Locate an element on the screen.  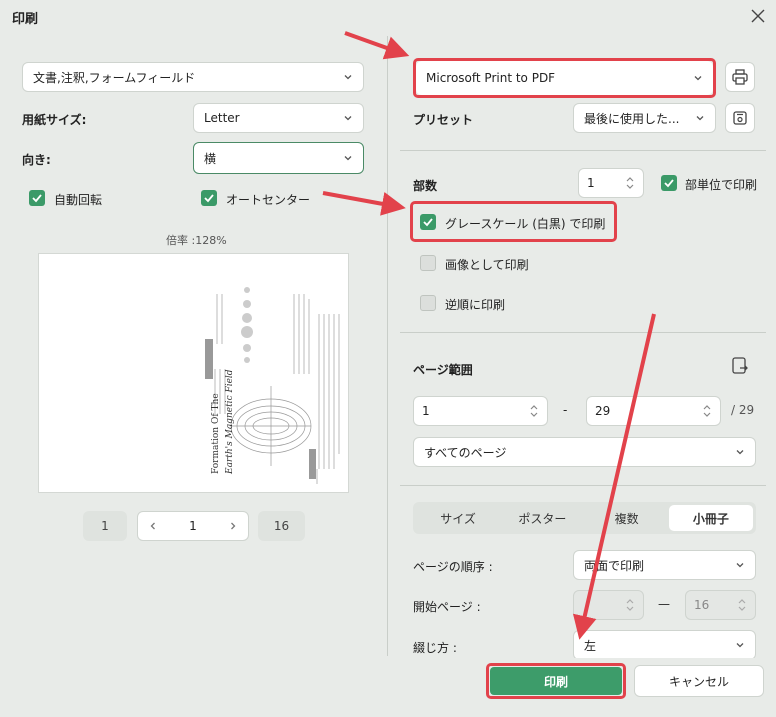
arrow-to-grayscale is located at coordinates (364, 203).